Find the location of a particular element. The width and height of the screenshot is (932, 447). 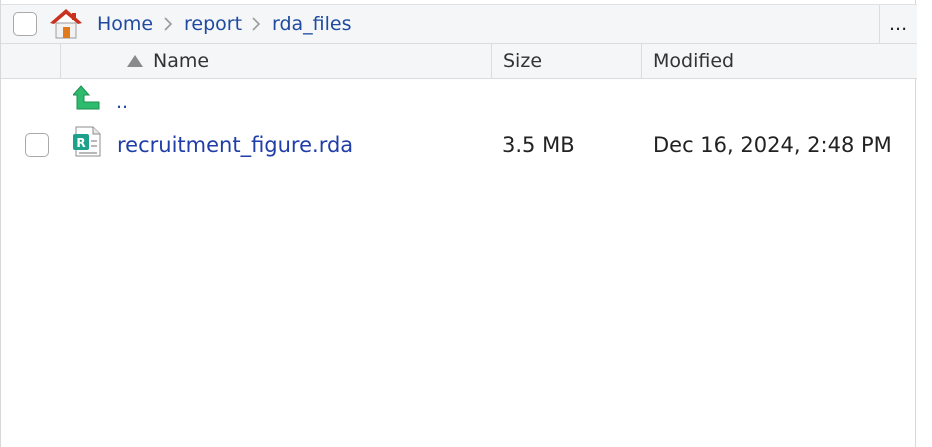

column-checkbox-header is located at coordinates (31, 61).